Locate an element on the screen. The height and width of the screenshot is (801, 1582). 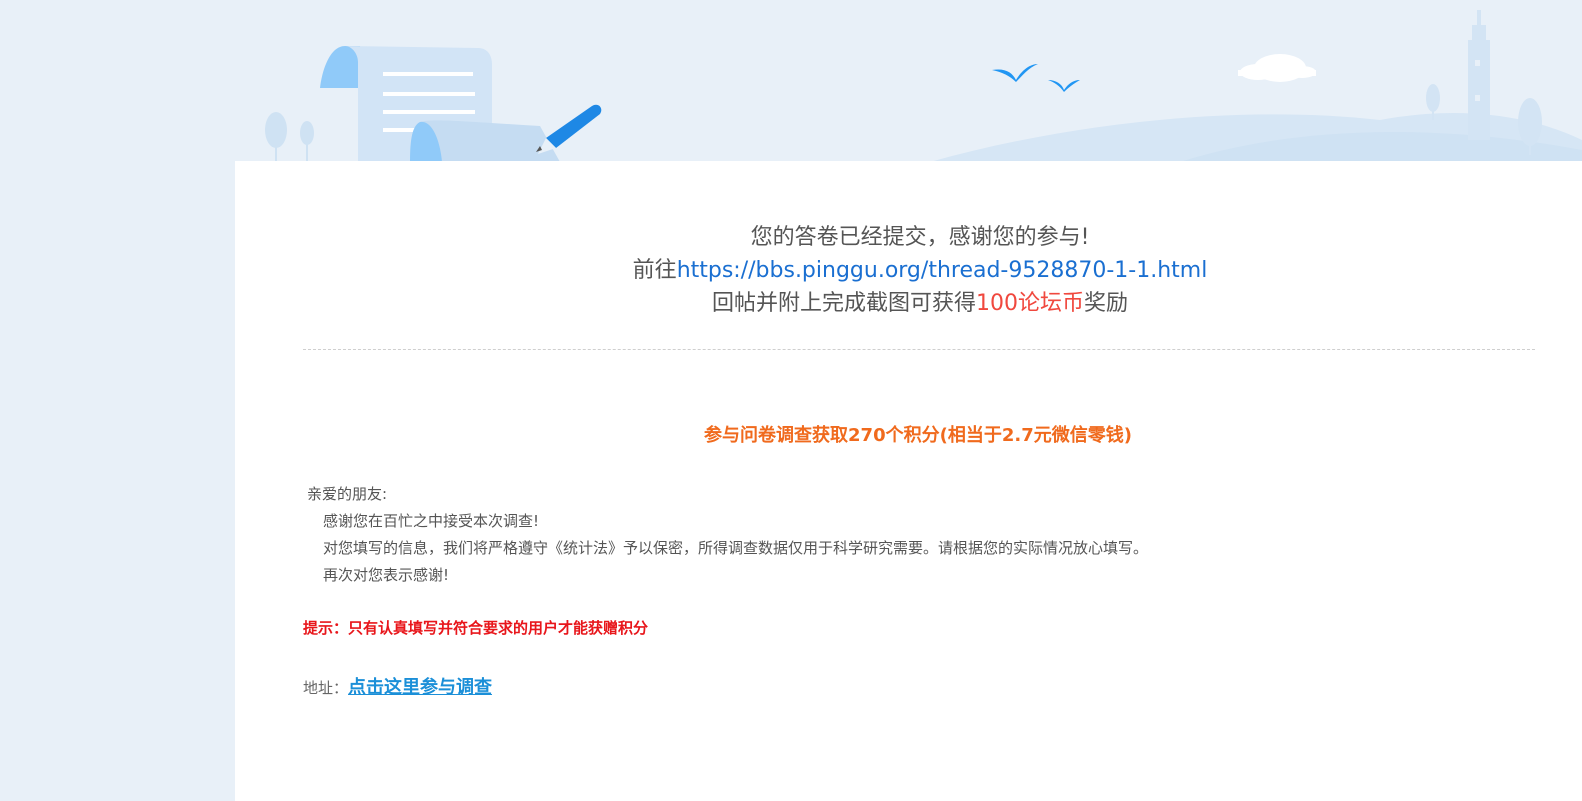
goto-prefix: 前往 is located at coordinates (654, 270).